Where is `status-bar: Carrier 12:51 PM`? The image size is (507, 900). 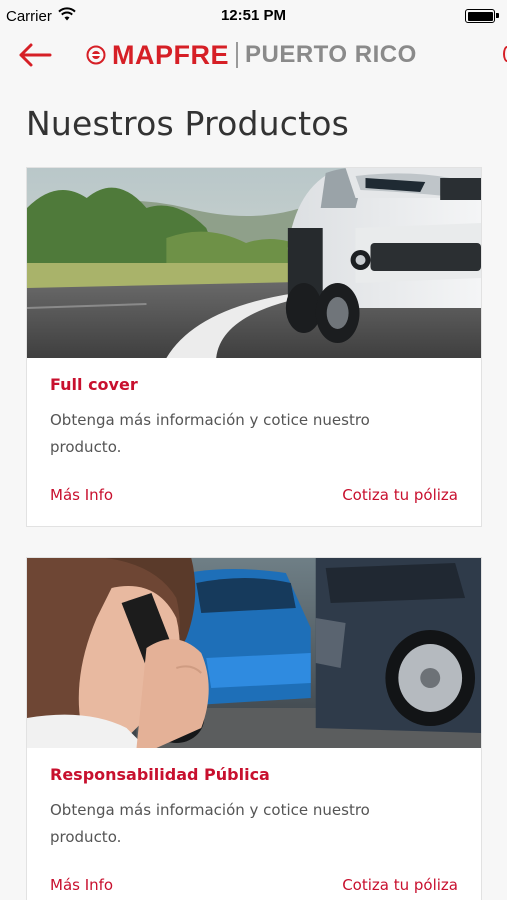
status-bar: Carrier 12:51 PM is located at coordinates (253, 16).